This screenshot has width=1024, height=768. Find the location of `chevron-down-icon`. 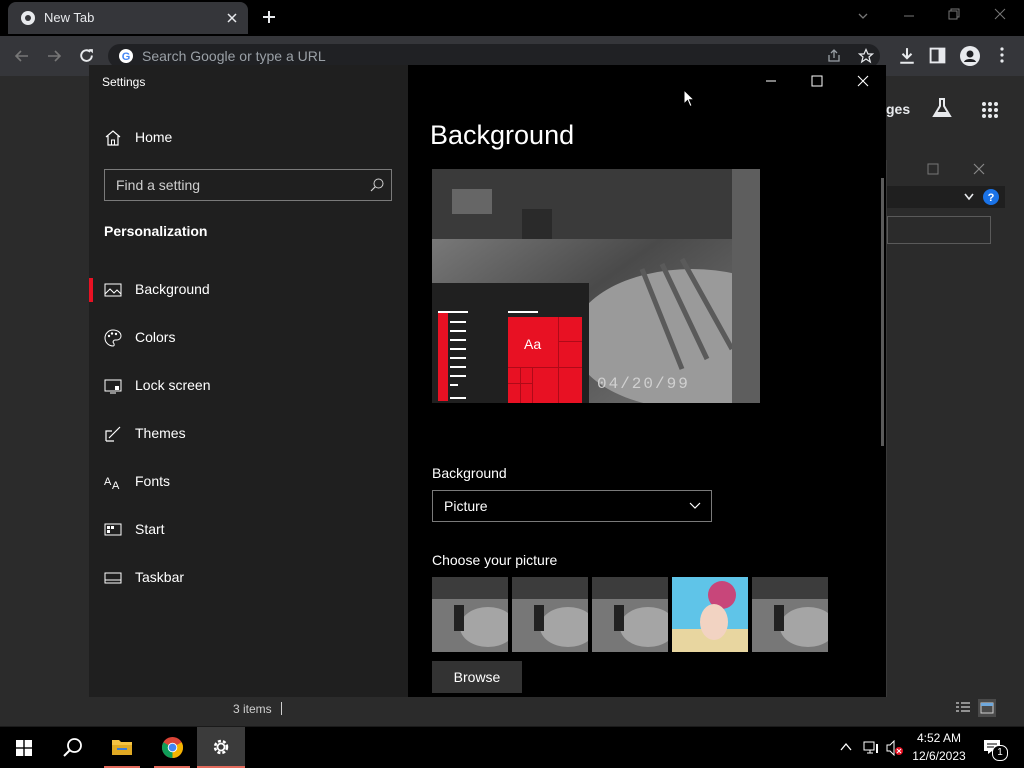

chevron-down-icon is located at coordinates (695, 505).